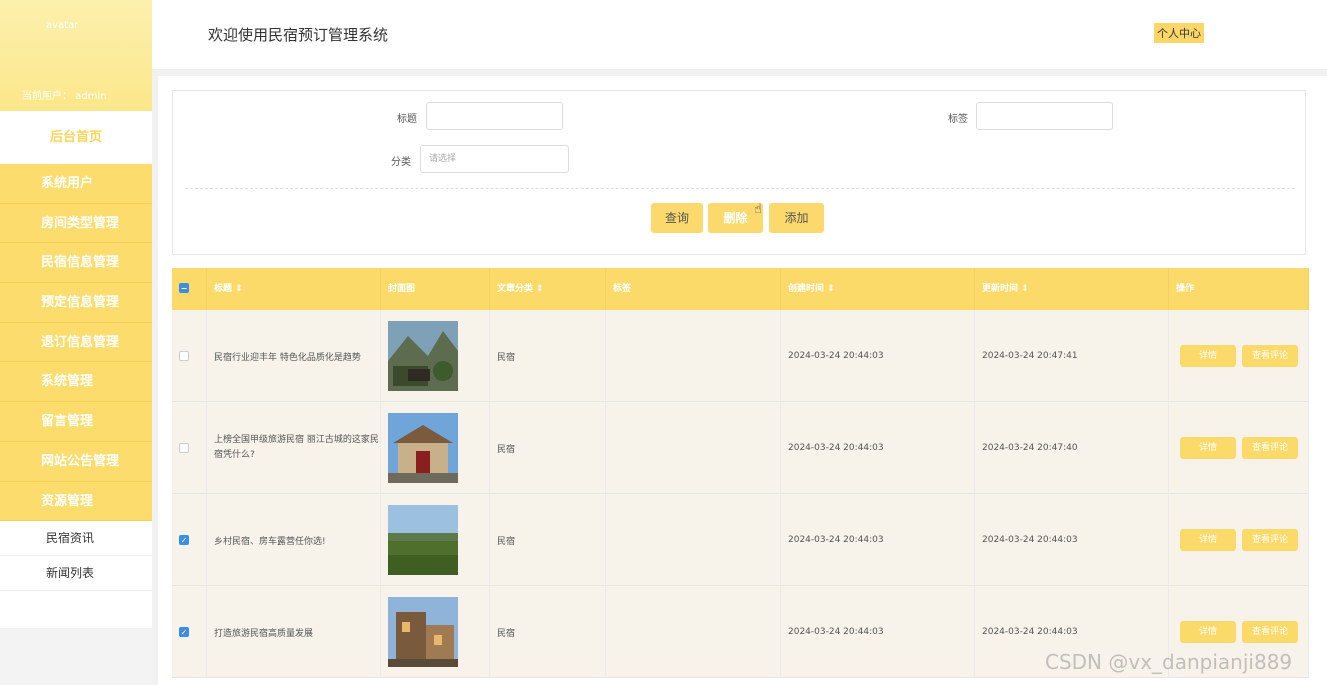 Image resolution: width=1327 pixels, height=685 pixels. I want to click on row-updated: 2024-03-24 20:47:40, so click(1072, 448).